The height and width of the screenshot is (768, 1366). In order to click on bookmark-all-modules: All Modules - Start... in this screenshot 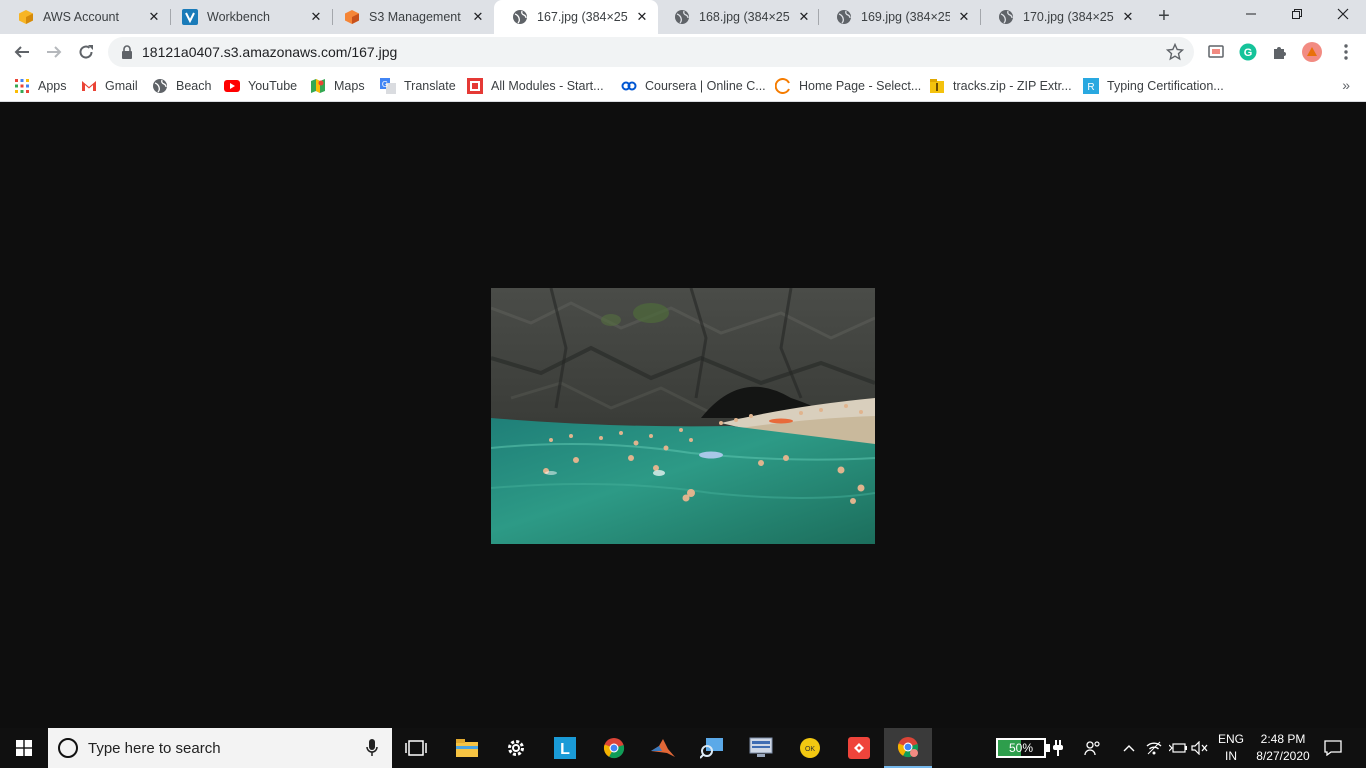, I will do `click(535, 86)`.